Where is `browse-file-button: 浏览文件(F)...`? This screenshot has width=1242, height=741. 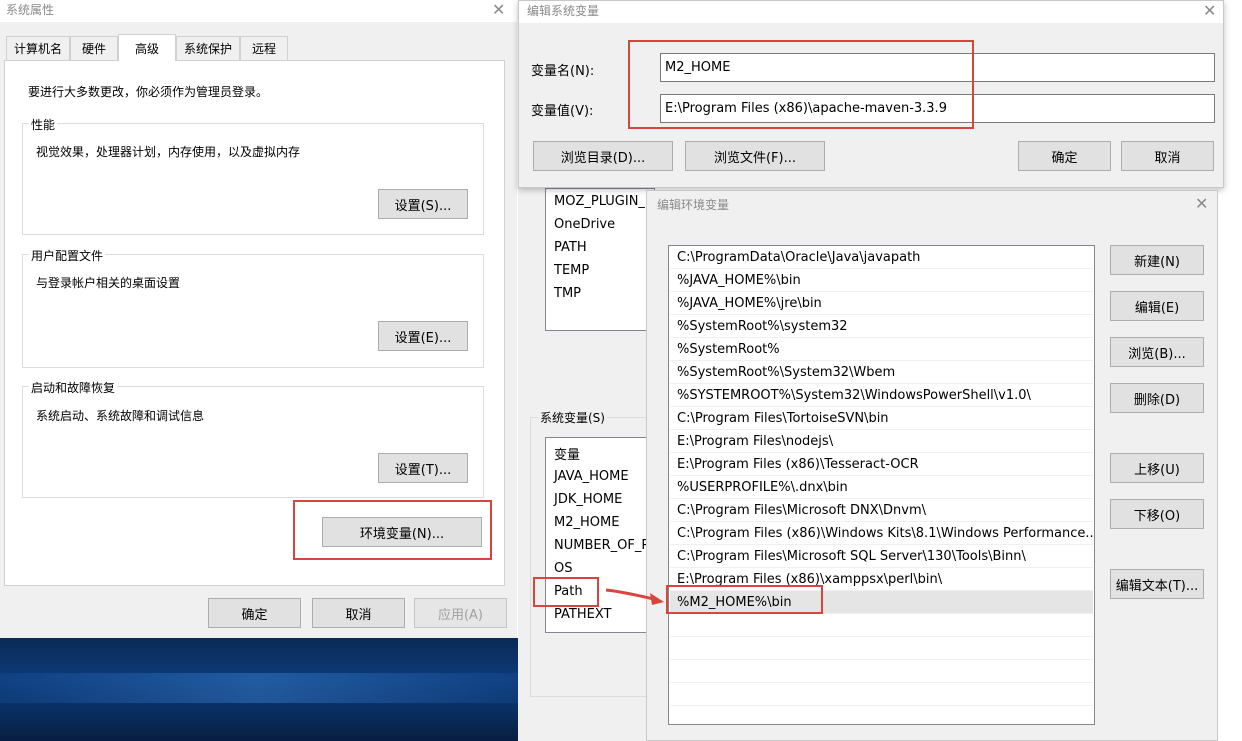 browse-file-button: 浏览文件(F)... is located at coordinates (755, 156).